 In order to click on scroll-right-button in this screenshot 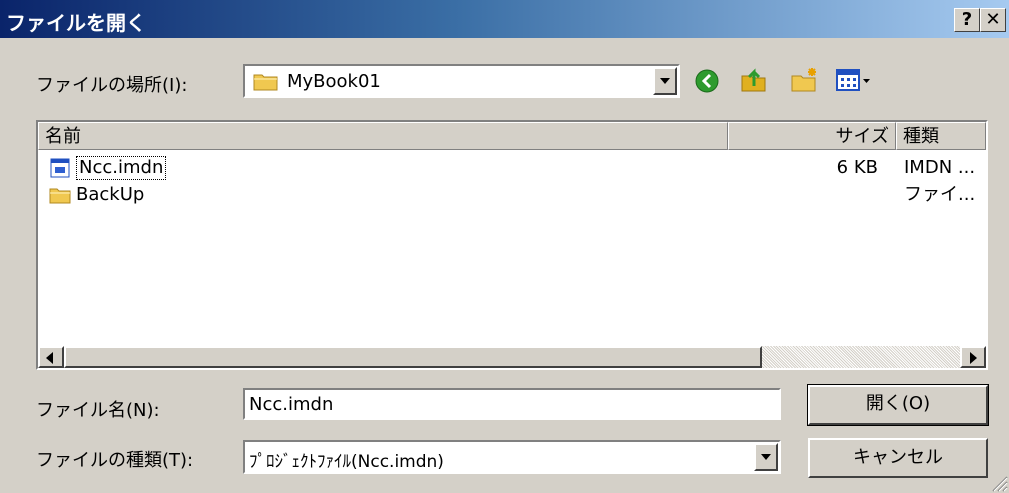, I will do `click(973, 357)`.